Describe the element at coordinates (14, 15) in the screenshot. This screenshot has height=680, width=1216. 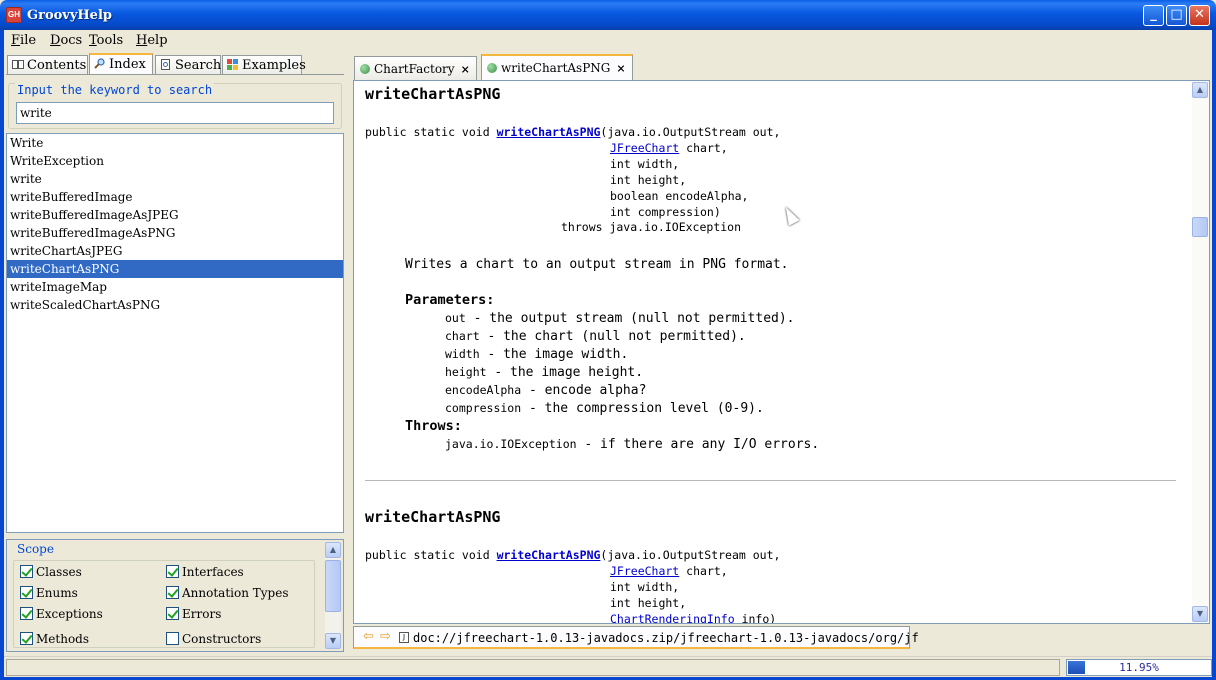
I see `app-logo-icon: GH` at that location.